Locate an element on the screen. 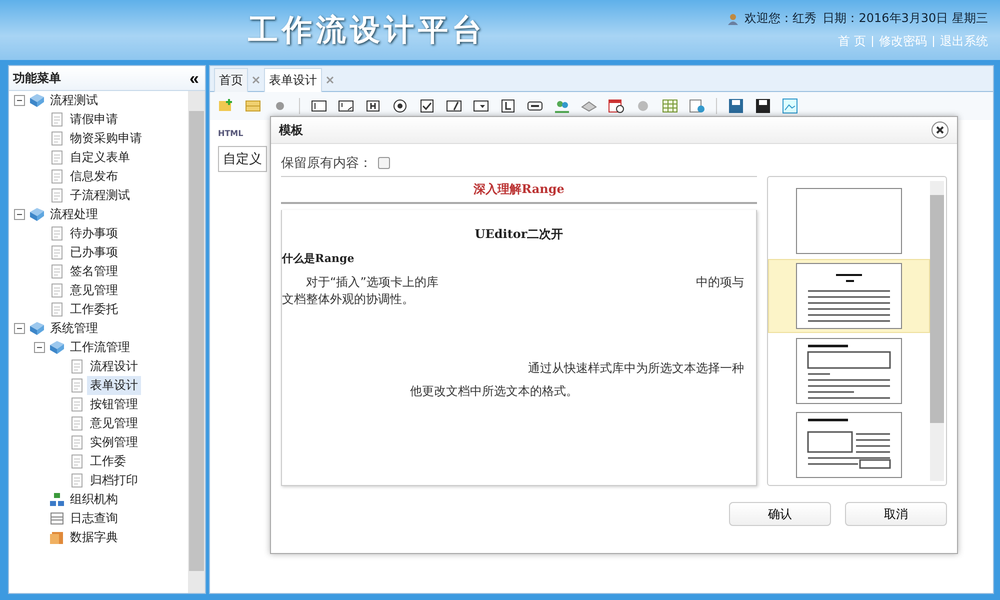  tree-item: 流程测试 is located at coordinates (74, 100).